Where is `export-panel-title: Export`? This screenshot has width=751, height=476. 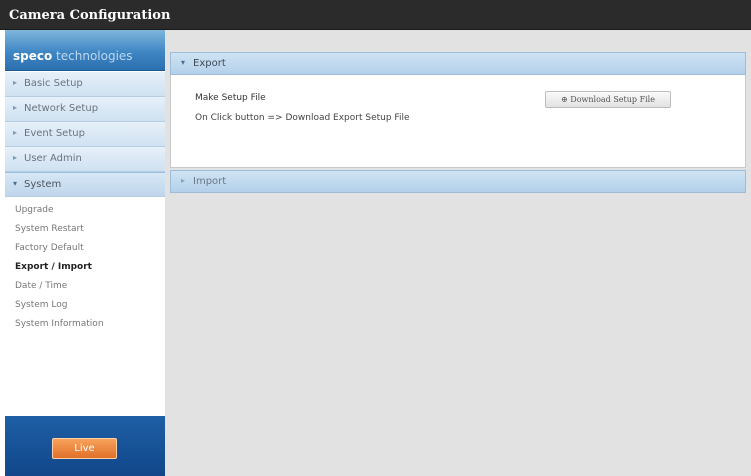
export-panel-title: Export is located at coordinates (209, 63).